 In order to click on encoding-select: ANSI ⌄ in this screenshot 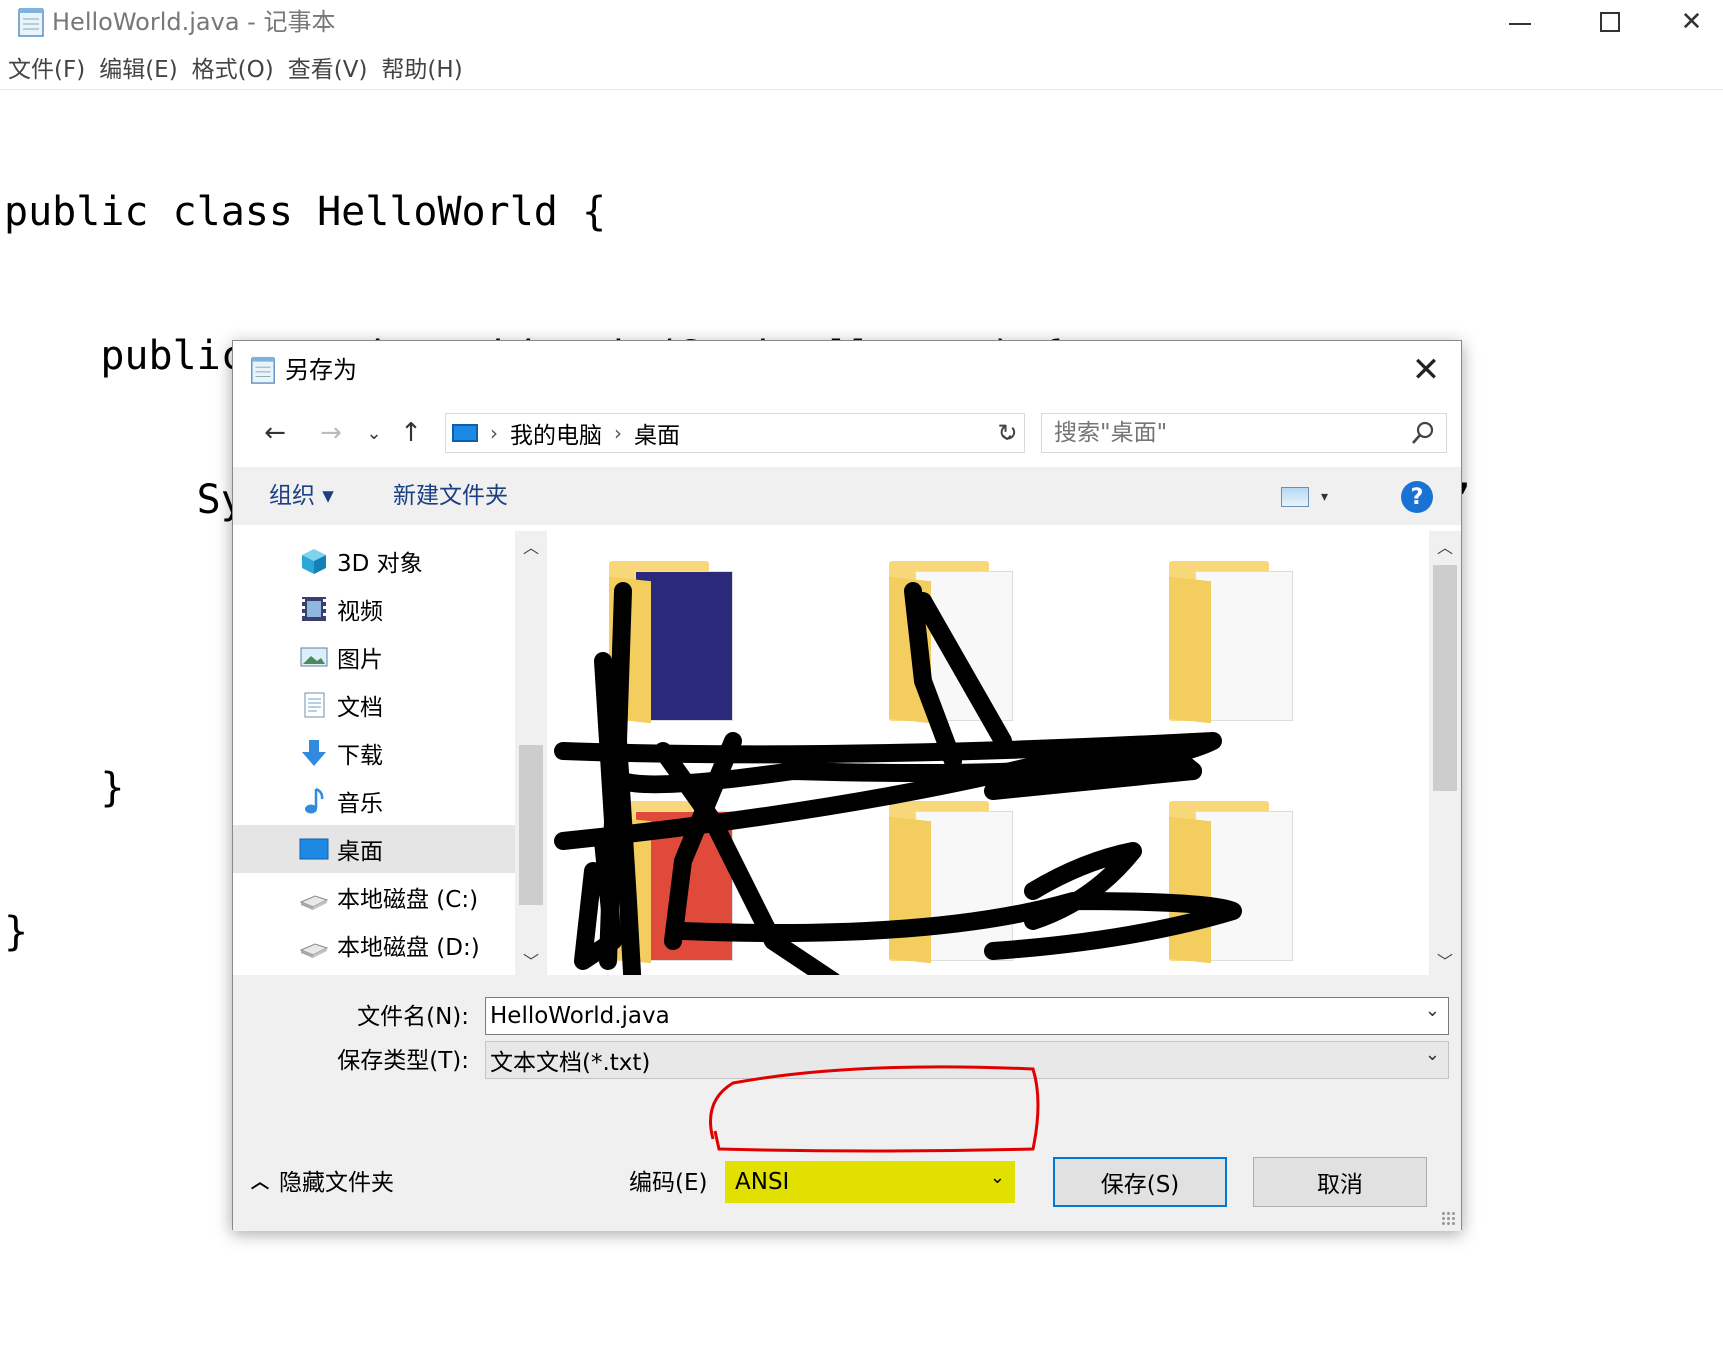, I will do `click(870, 1182)`.